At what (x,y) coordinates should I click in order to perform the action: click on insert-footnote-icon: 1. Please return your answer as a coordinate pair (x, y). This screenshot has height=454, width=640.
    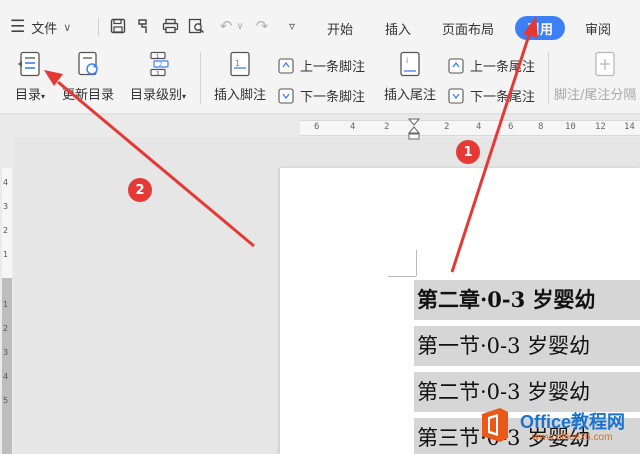
    Looking at the image, I should click on (240, 64).